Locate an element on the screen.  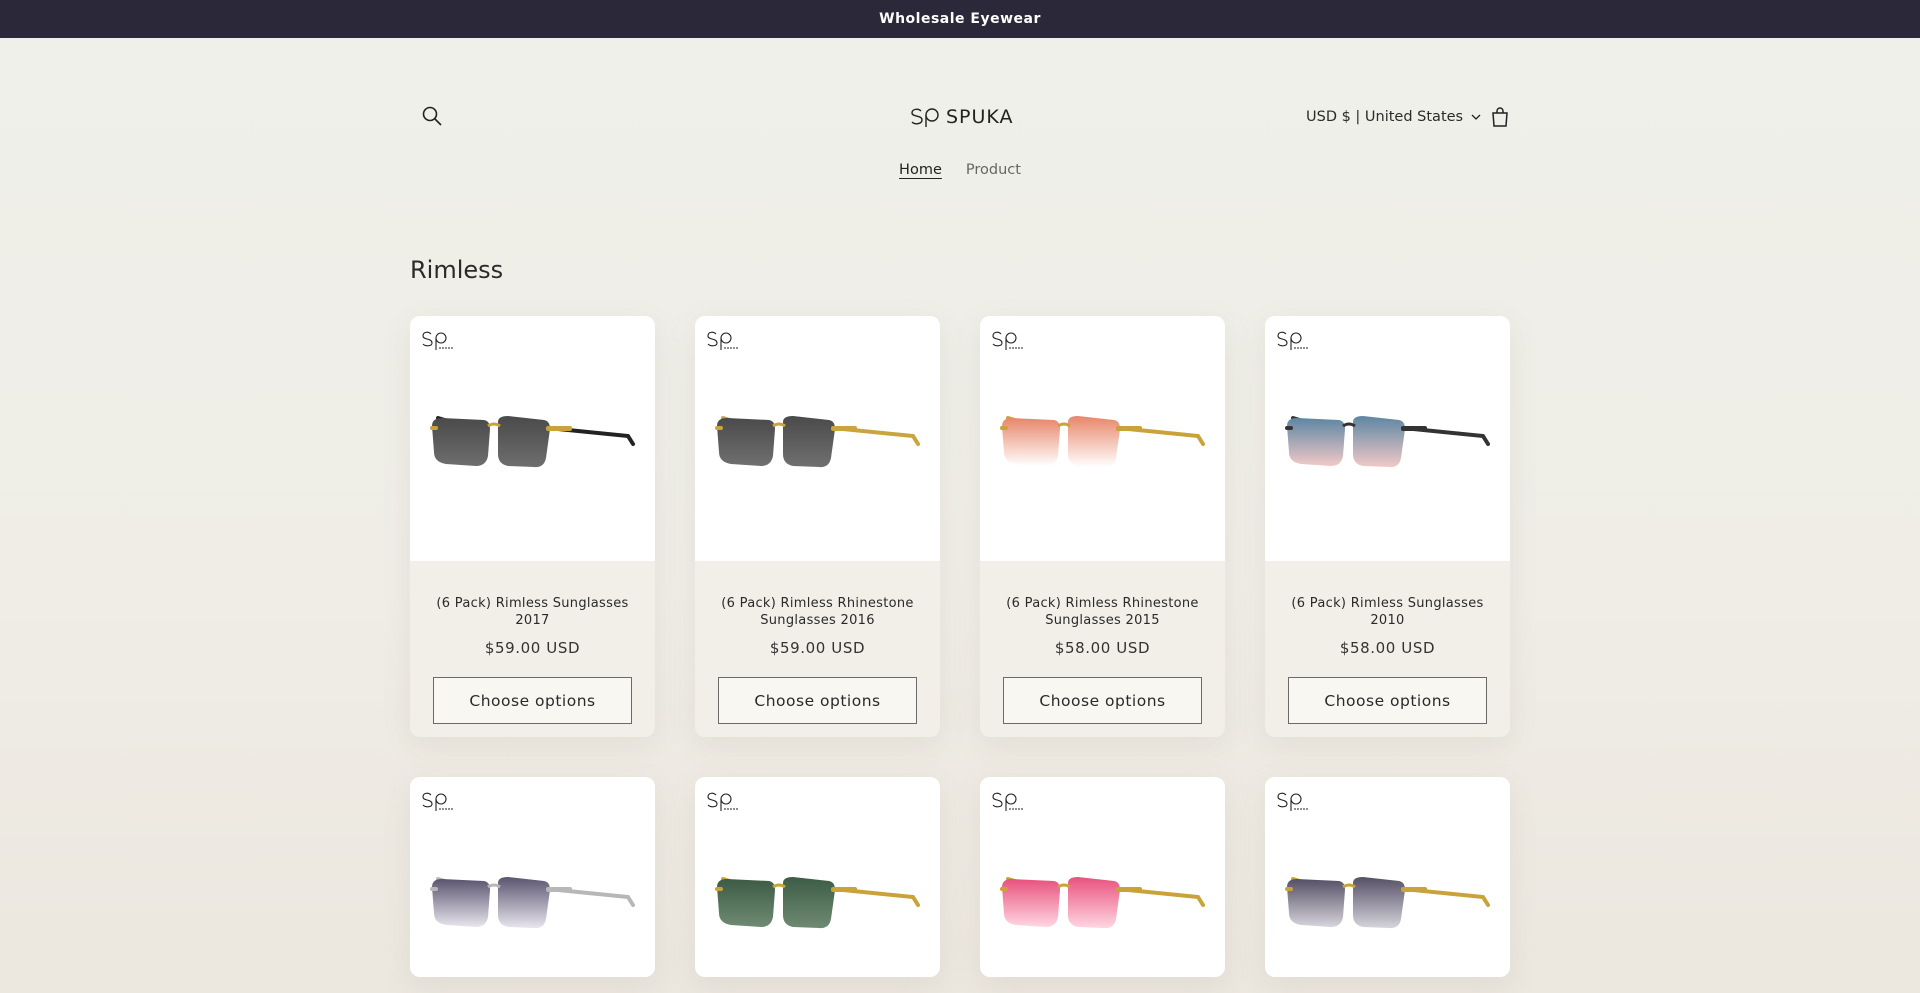
announcement-bar: Wholesale Eyewear is located at coordinates (960, 19).